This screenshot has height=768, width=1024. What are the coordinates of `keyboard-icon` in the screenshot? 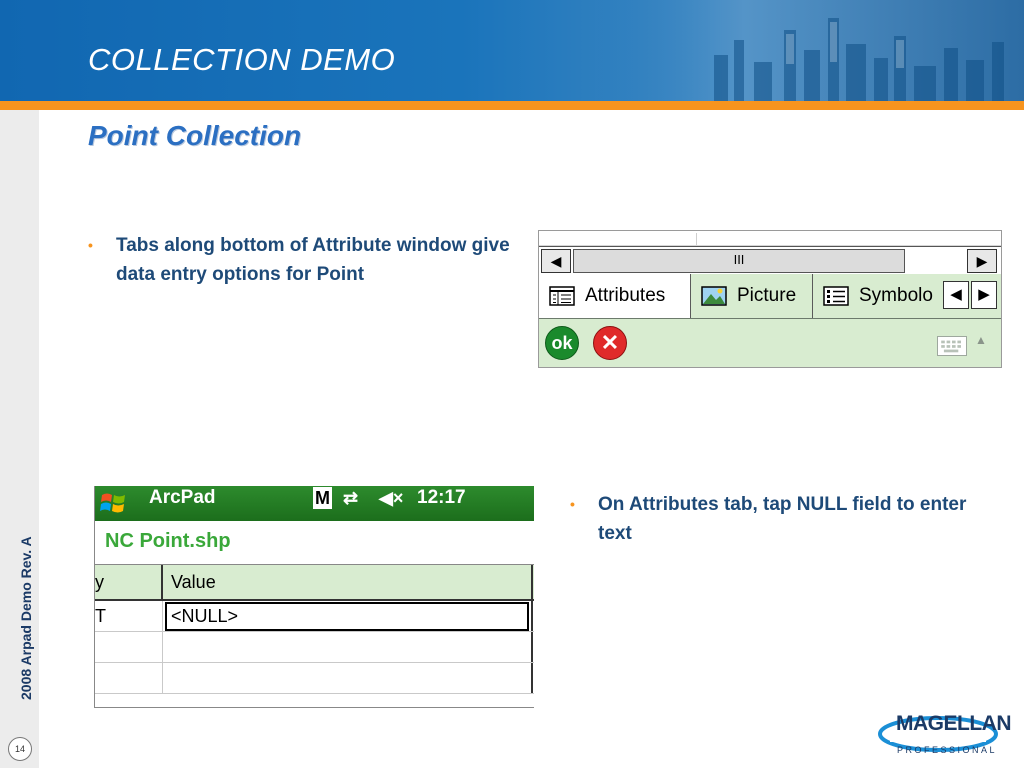 It's located at (952, 346).